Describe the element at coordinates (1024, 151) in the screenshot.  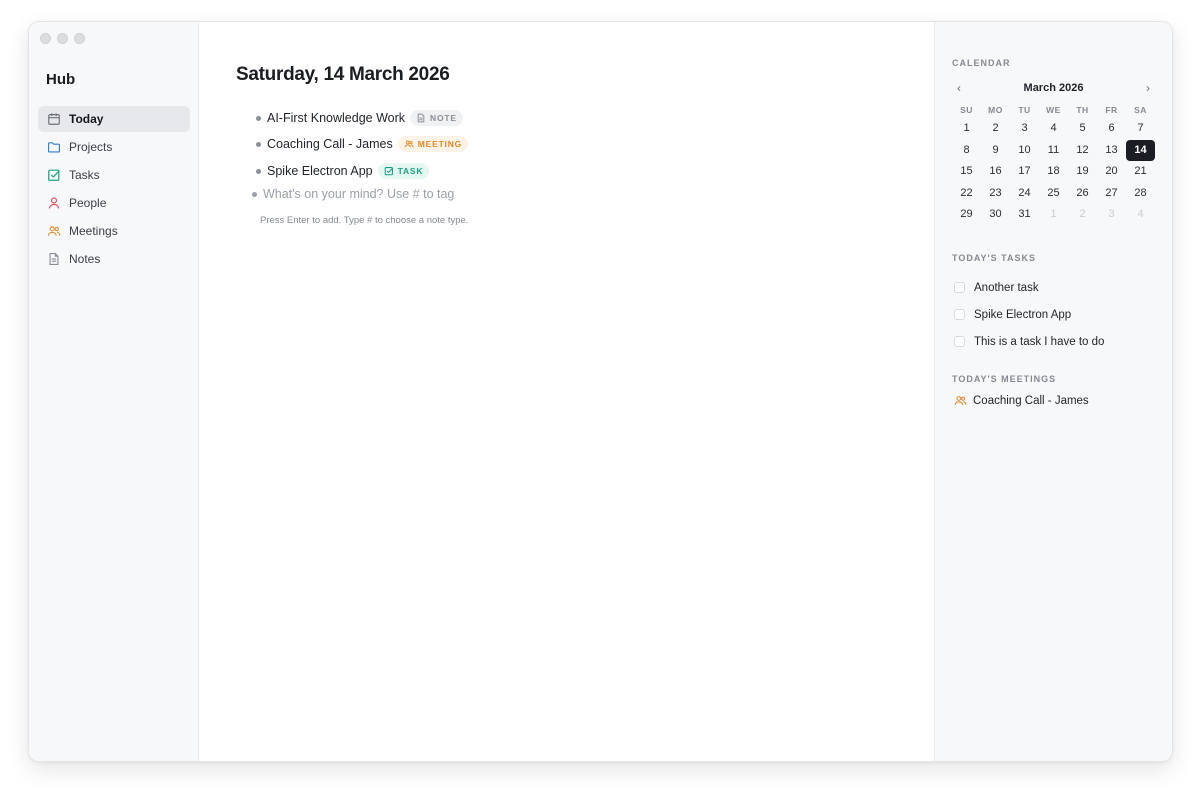
I see `calendar-day: 10` at that location.